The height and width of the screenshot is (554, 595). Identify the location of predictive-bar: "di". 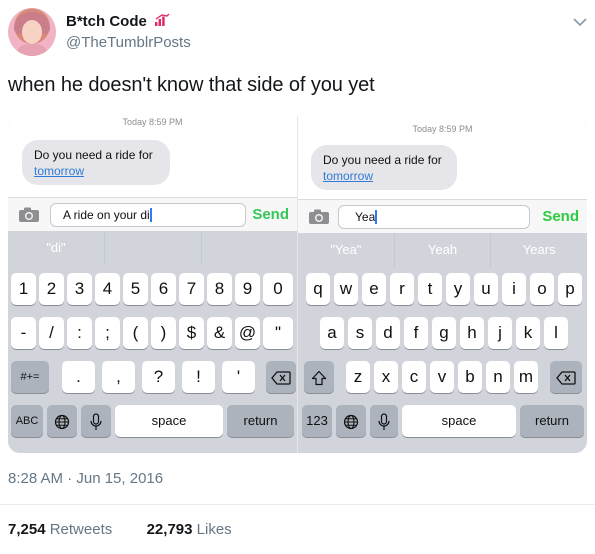
(152, 248).